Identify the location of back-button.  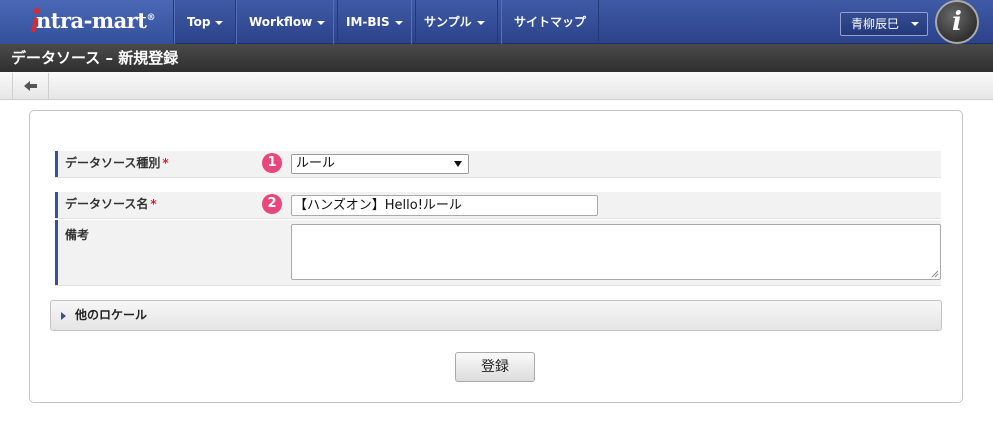
(30, 86).